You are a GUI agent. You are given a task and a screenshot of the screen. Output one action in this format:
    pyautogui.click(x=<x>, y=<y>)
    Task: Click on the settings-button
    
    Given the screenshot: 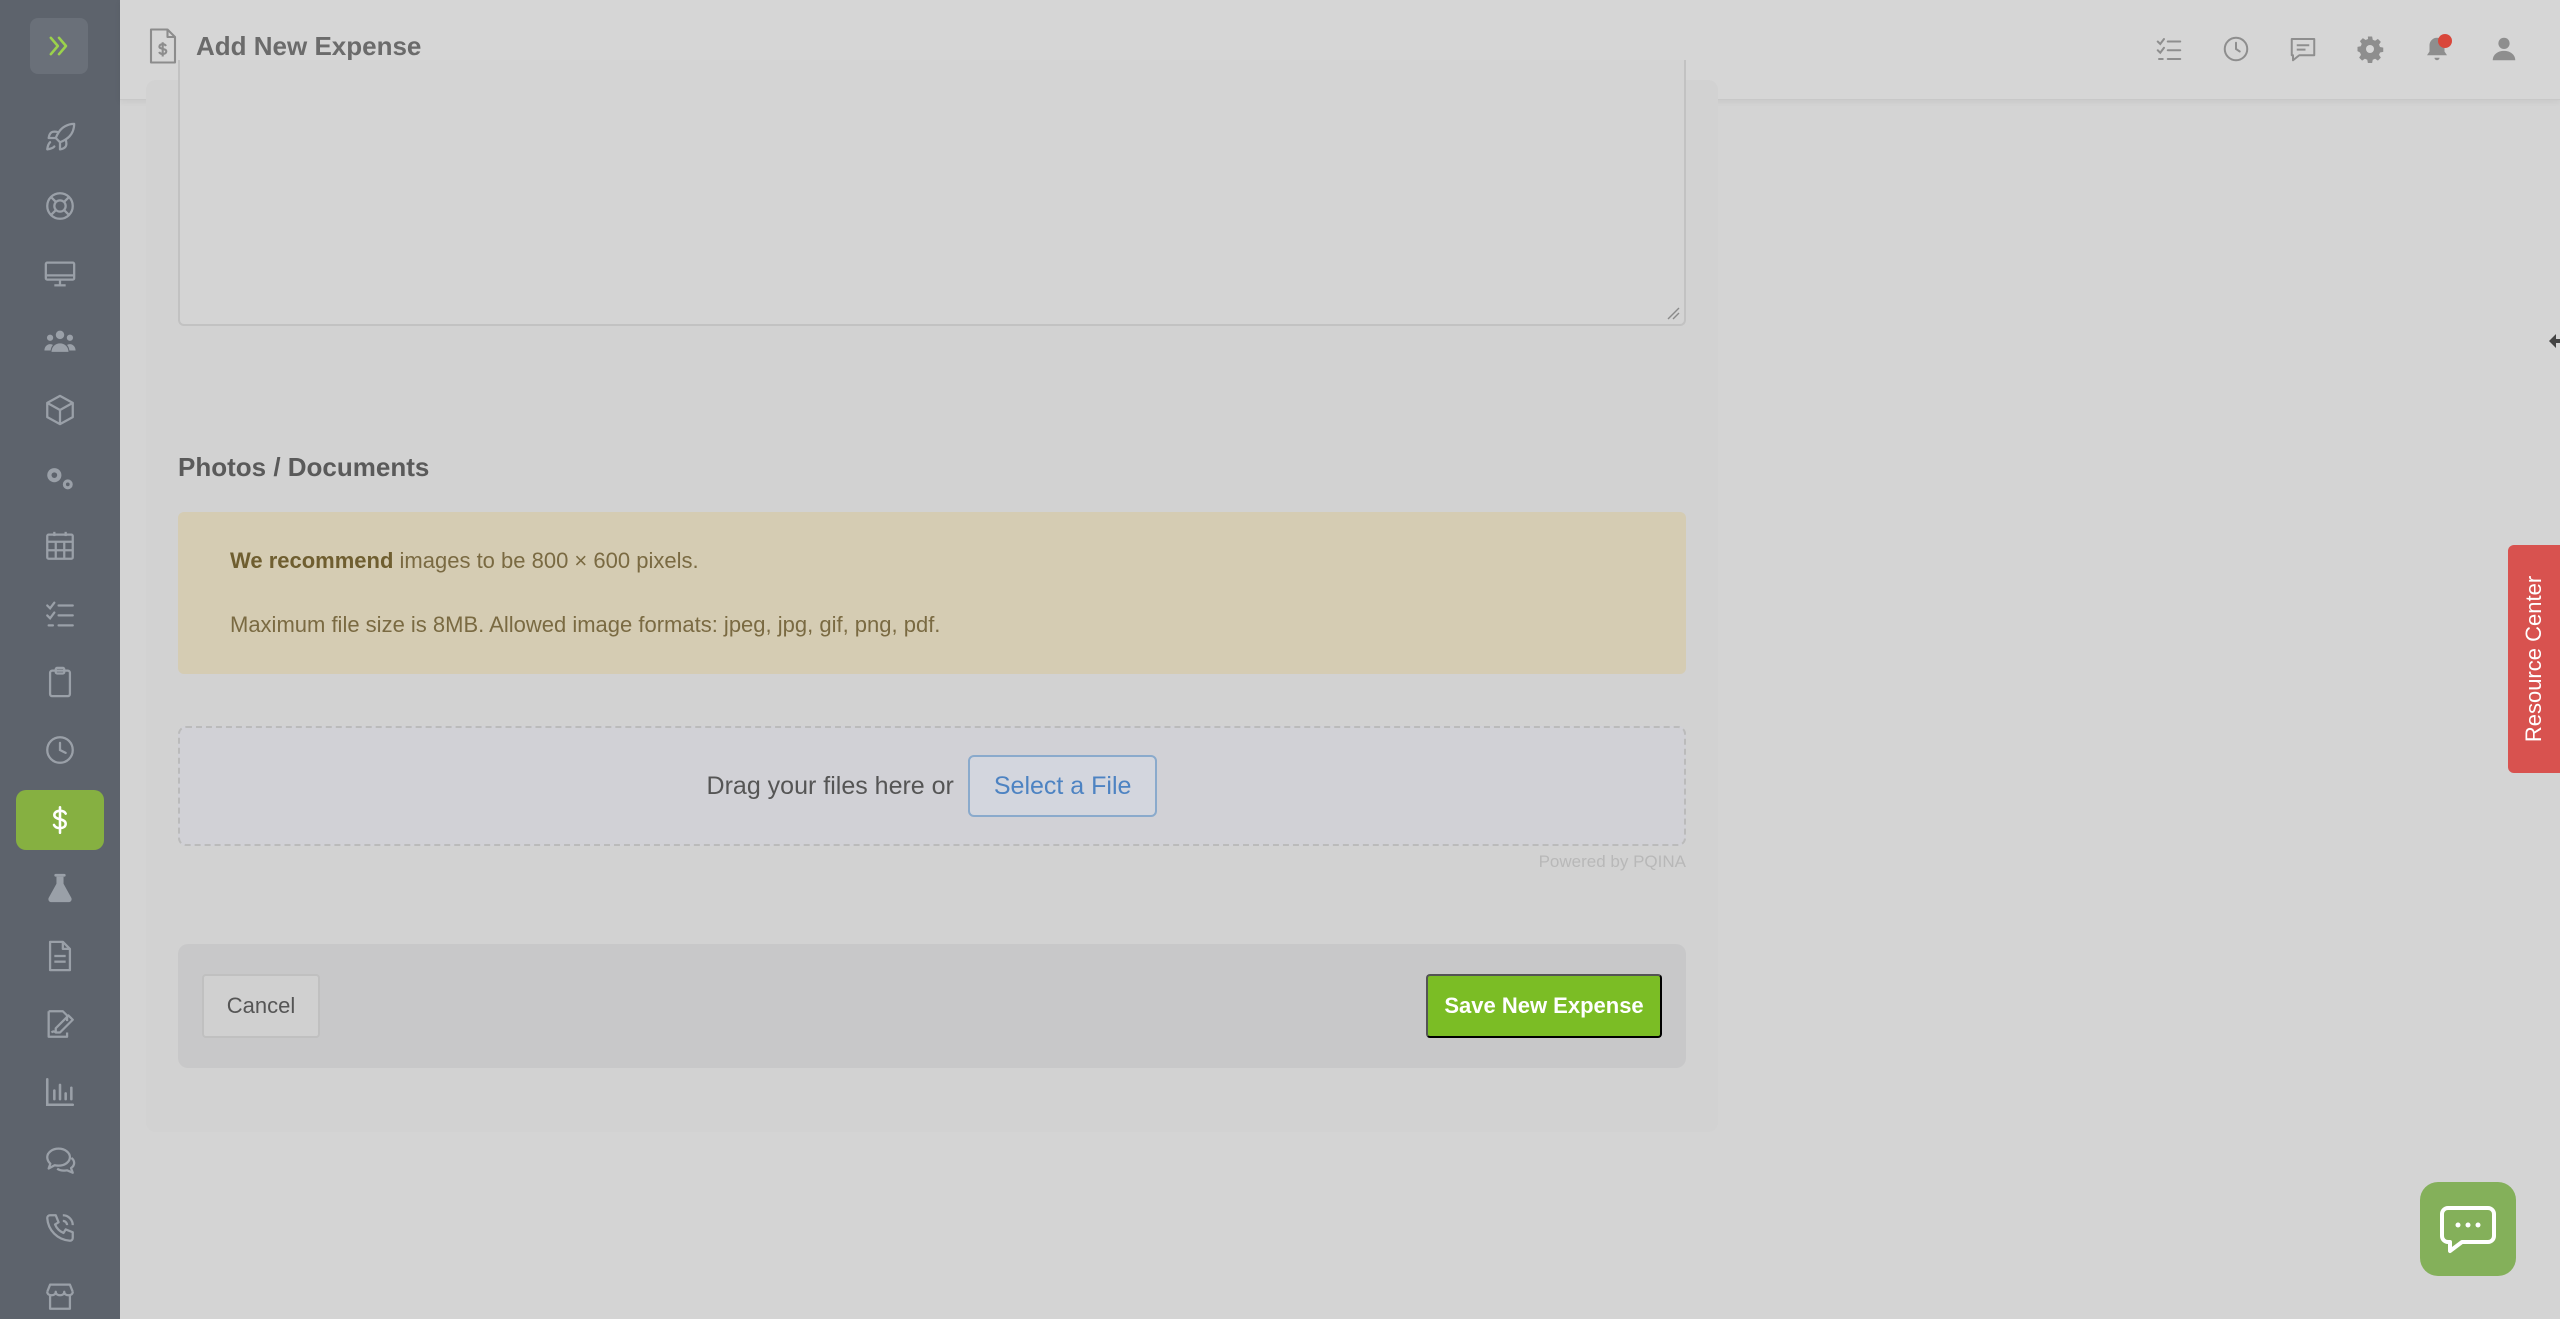 What is the action you would take?
    pyautogui.click(x=2370, y=49)
    